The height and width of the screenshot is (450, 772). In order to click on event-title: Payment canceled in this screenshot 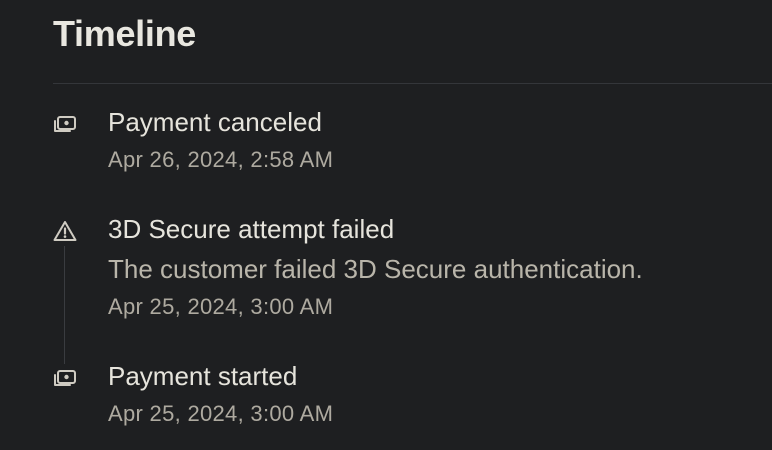, I will do `click(215, 122)`.